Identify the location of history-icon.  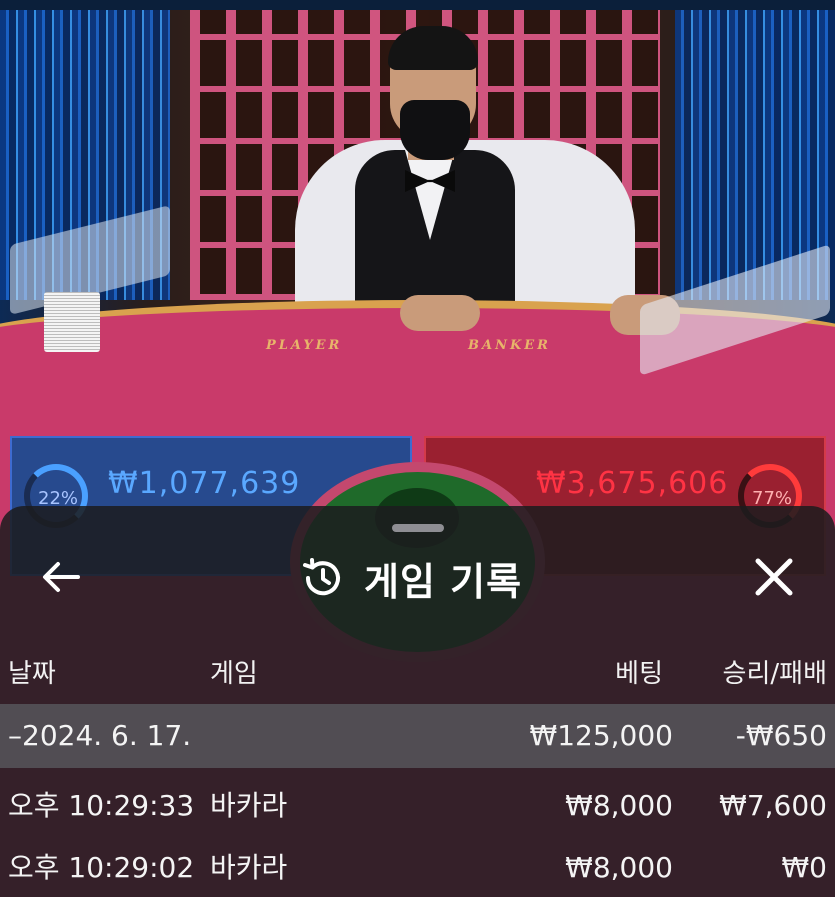
(321, 577).